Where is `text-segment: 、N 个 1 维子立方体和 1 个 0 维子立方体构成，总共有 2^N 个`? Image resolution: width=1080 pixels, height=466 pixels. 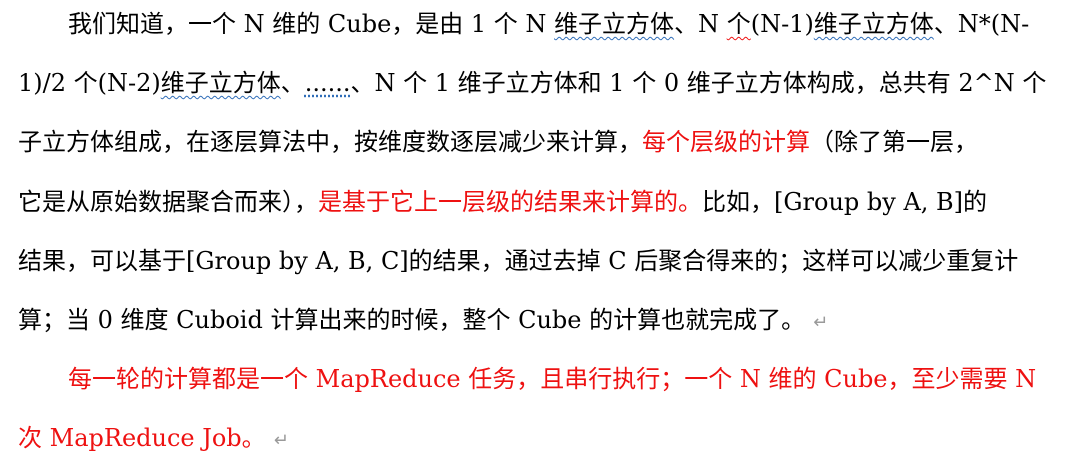
text-segment: 、N 个 1 维子立方体和 1 个 0 维子立方体构成，总共有 2^N 个 is located at coordinates (698, 83).